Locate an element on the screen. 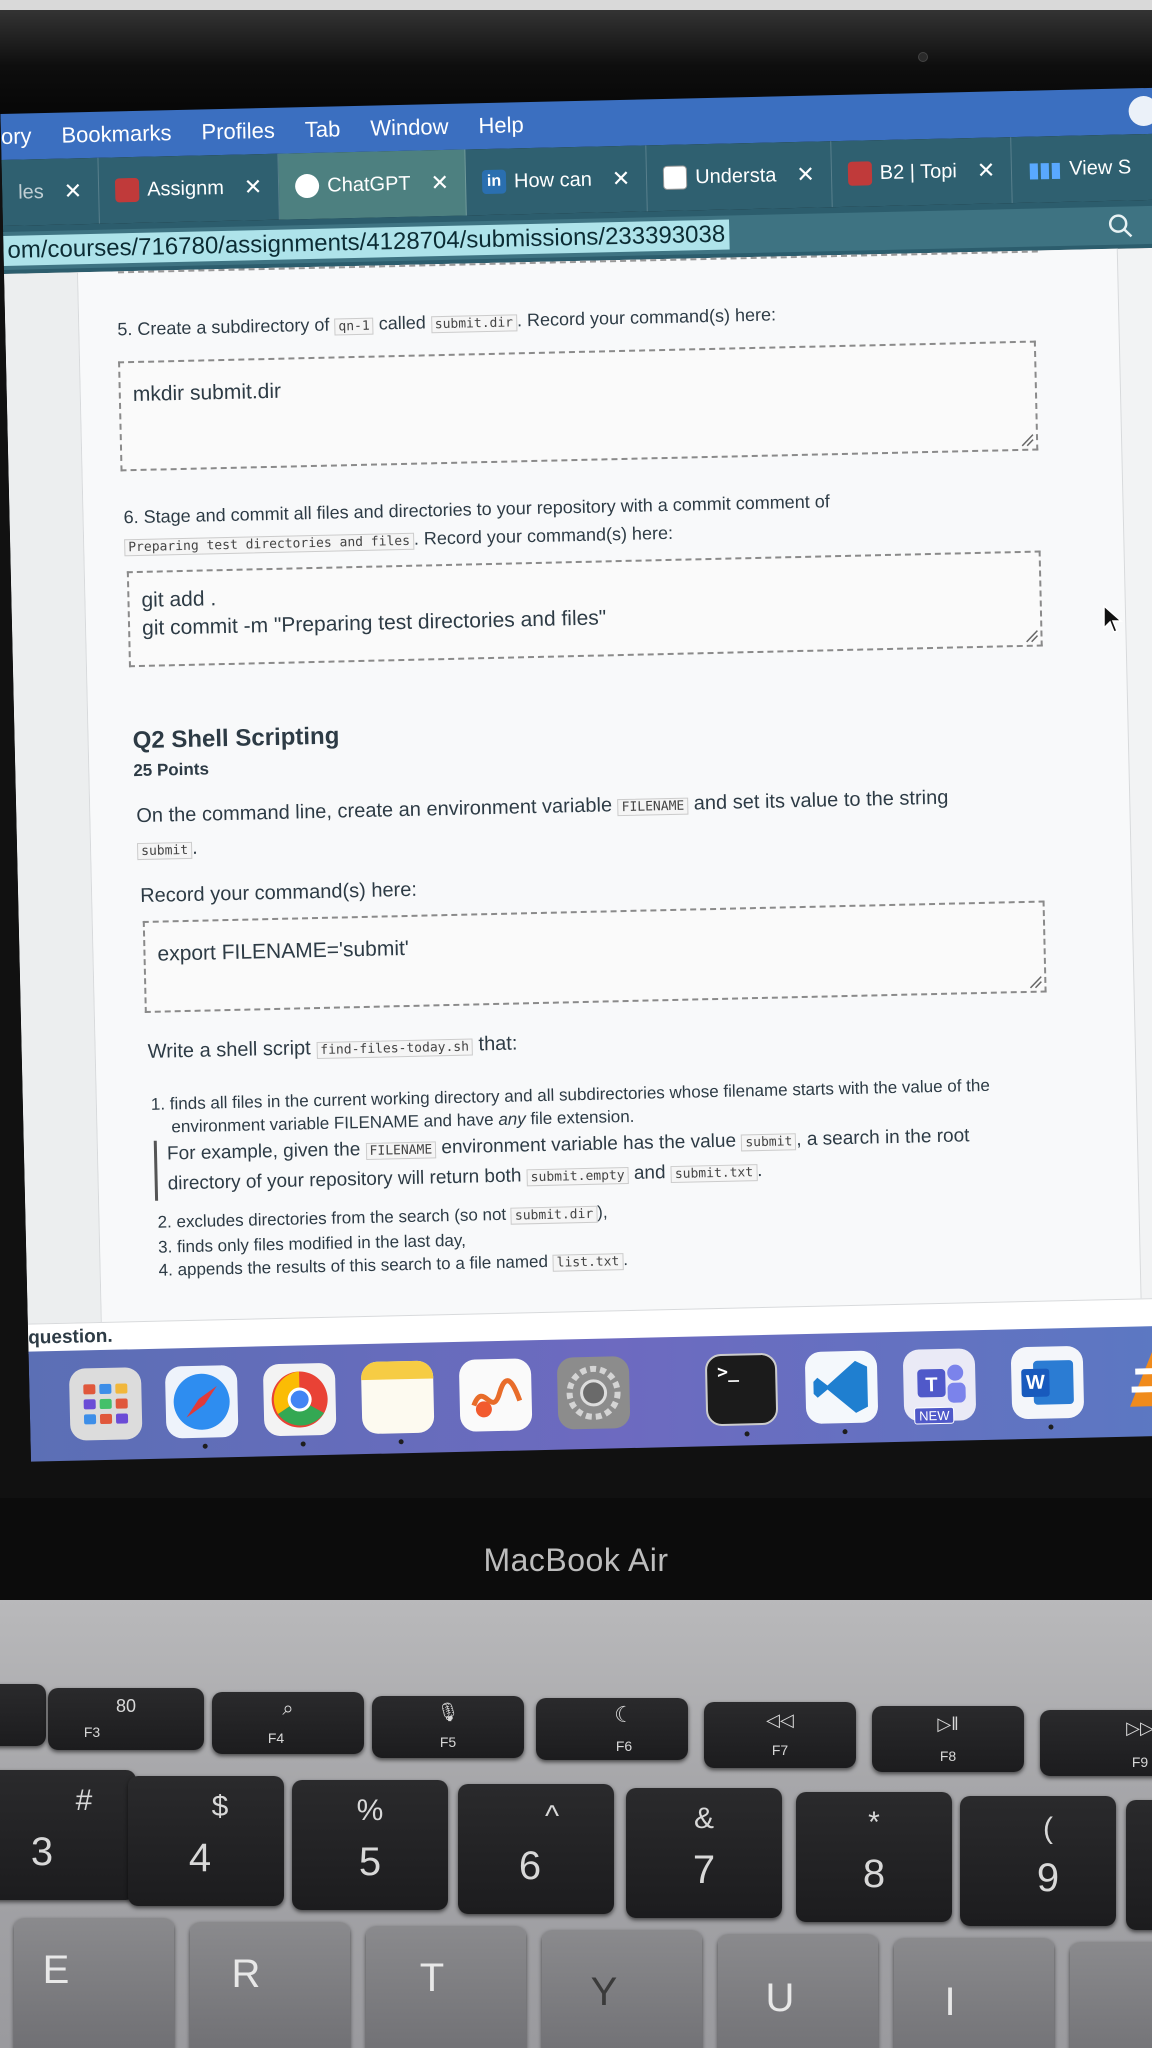 This screenshot has height=2048, width=1152. key-letter: U is located at coordinates (780, 1998).